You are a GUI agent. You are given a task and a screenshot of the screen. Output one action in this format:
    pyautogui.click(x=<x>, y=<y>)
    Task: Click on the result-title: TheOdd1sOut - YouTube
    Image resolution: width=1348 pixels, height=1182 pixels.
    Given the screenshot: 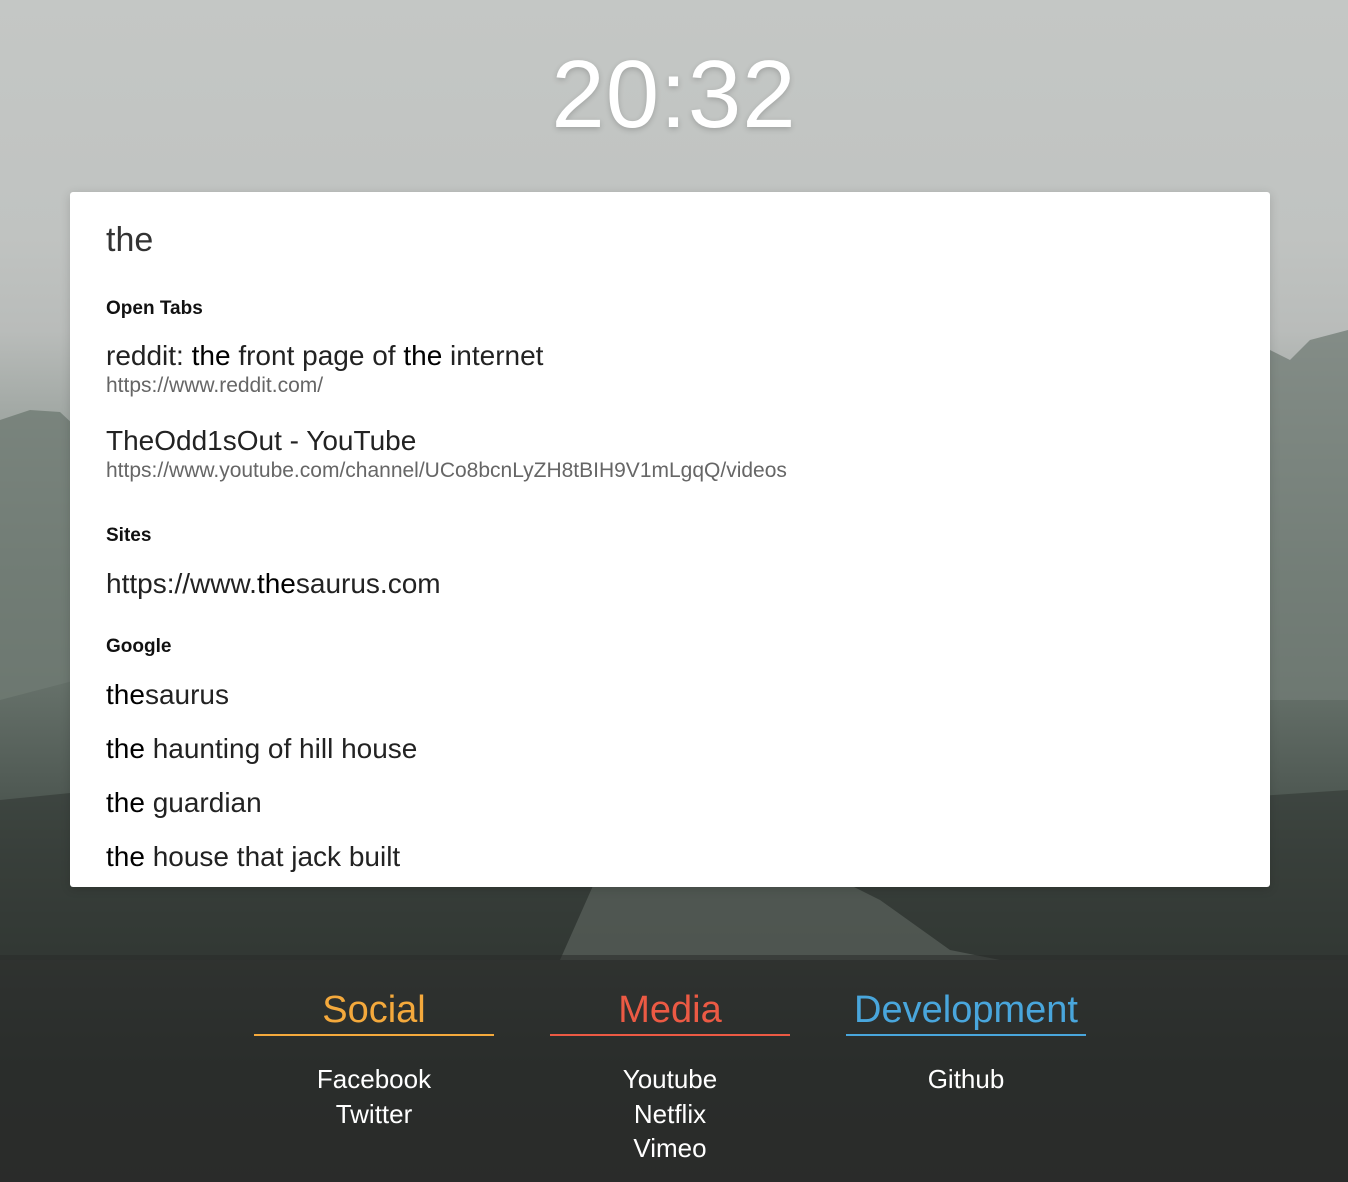 What is the action you would take?
    pyautogui.click(x=261, y=440)
    